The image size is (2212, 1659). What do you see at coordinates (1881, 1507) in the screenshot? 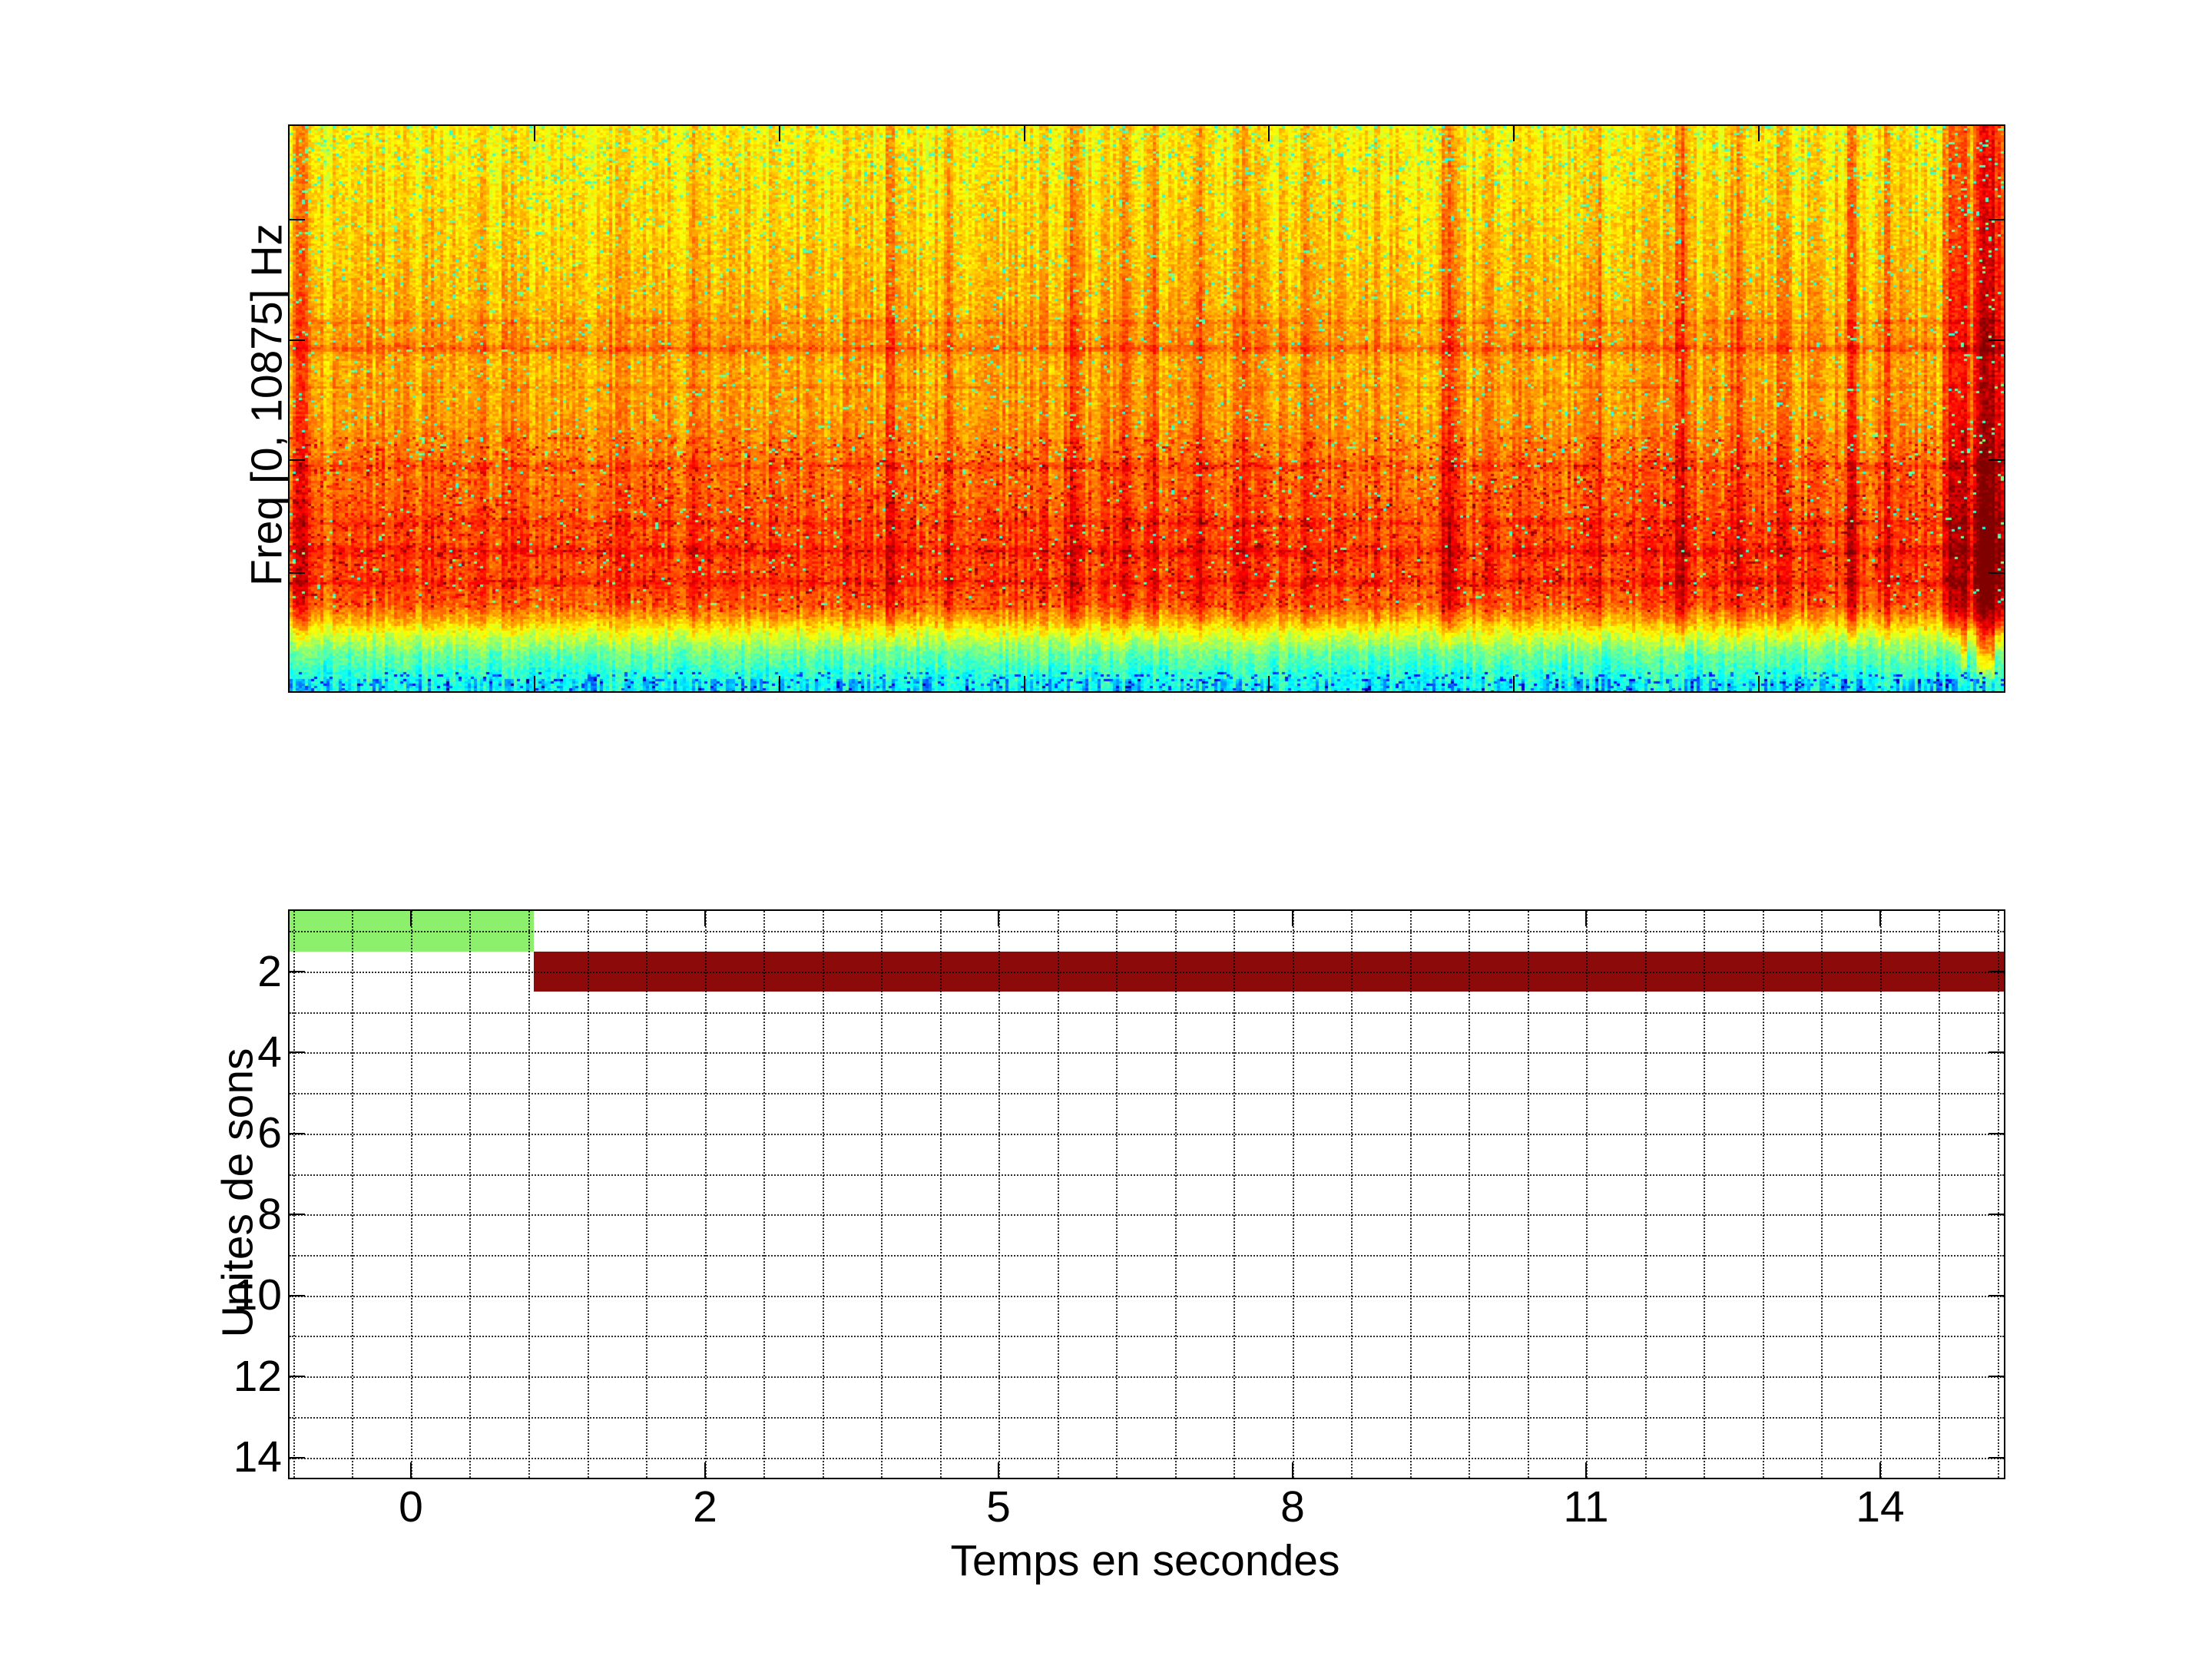
I see `x-tick-label: 14` at bounding box center [1881, 1507].